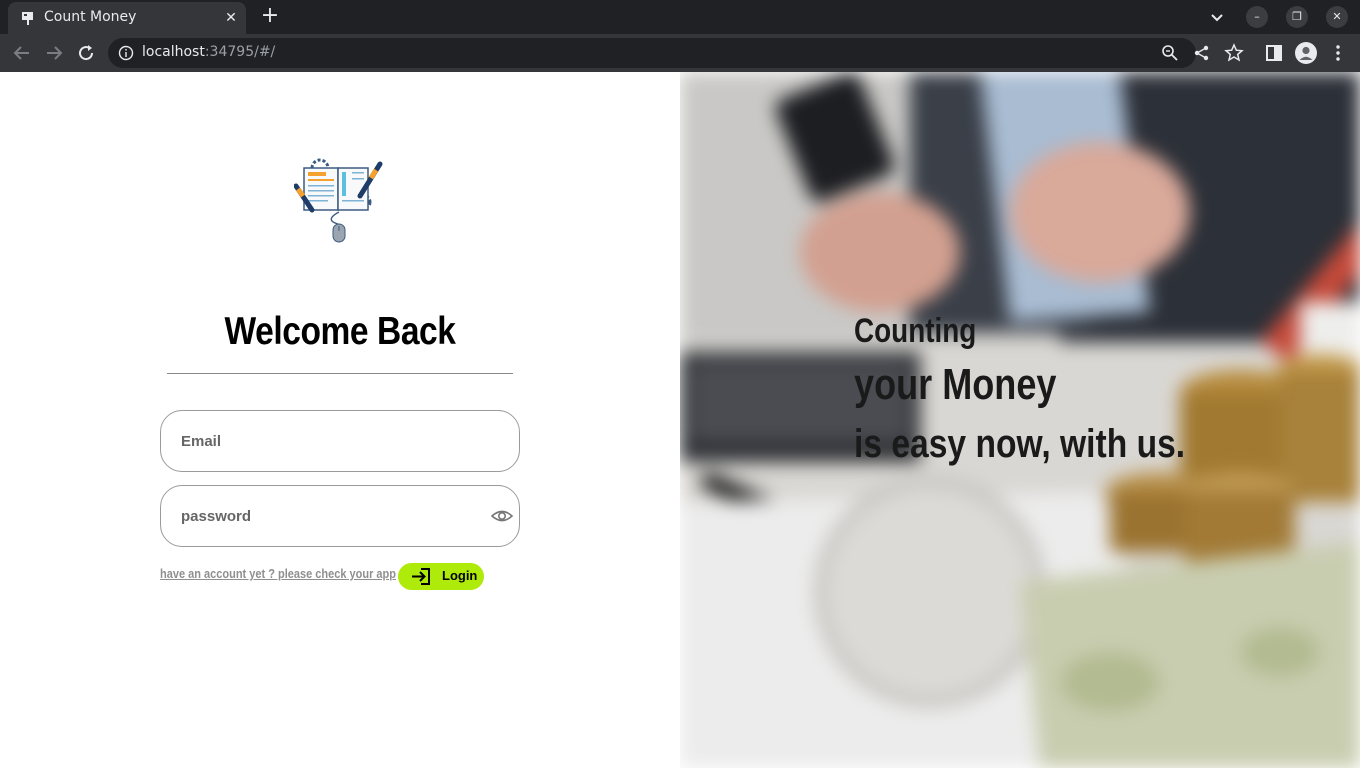  I want to click on title-divider, so click(340, 373).